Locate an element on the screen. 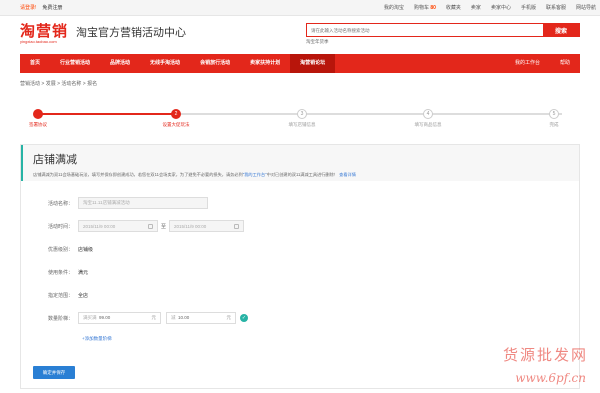  cart-count: 80 is located at coordinates (433, 8).